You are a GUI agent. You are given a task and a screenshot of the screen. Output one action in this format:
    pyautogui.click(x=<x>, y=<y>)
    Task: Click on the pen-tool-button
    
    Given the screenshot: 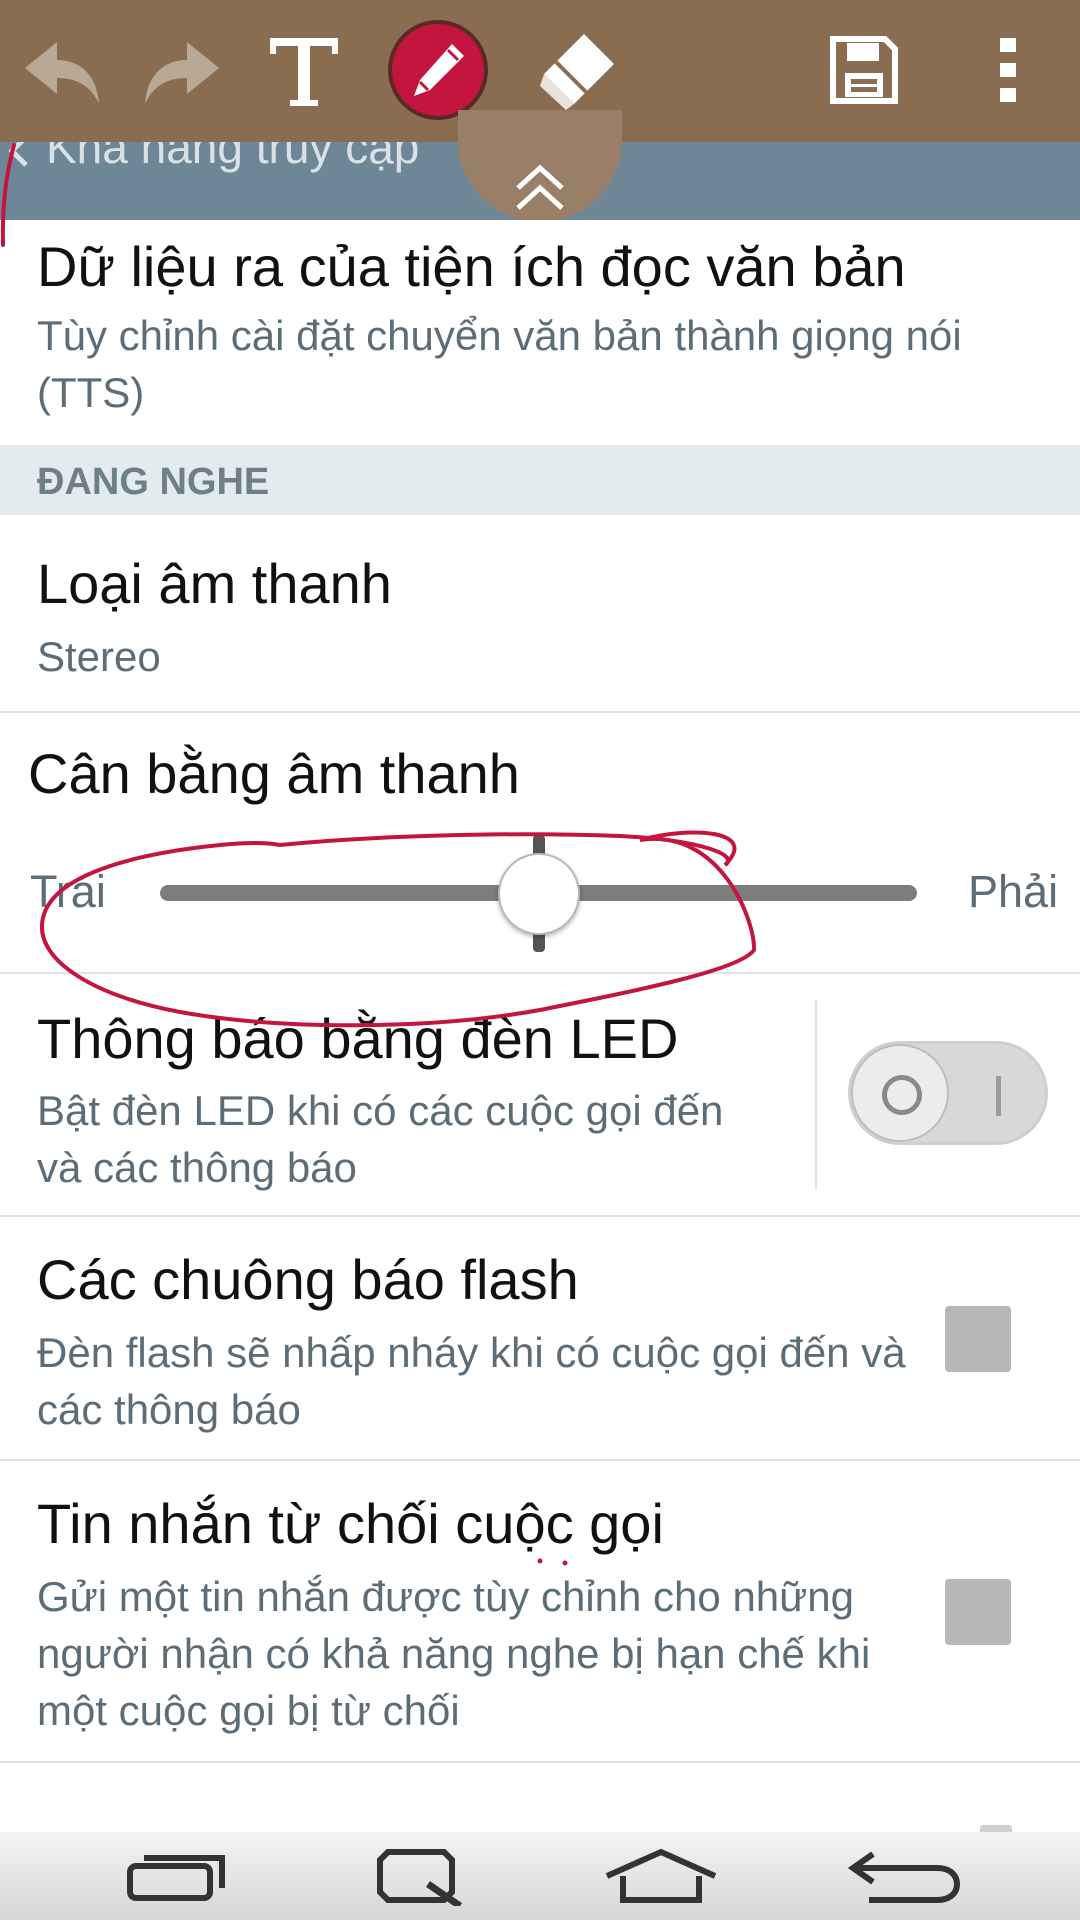 What is the action you would take?
    pyautogui.click(x=438, y=70)
    